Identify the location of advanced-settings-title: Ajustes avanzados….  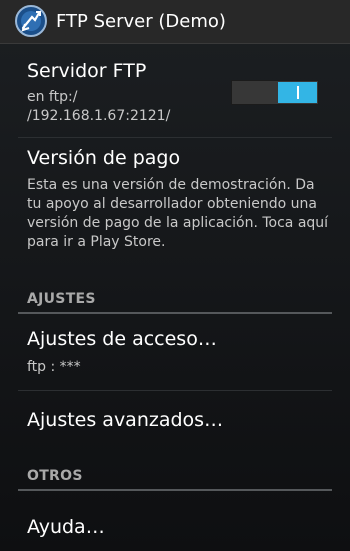
(125, 420).